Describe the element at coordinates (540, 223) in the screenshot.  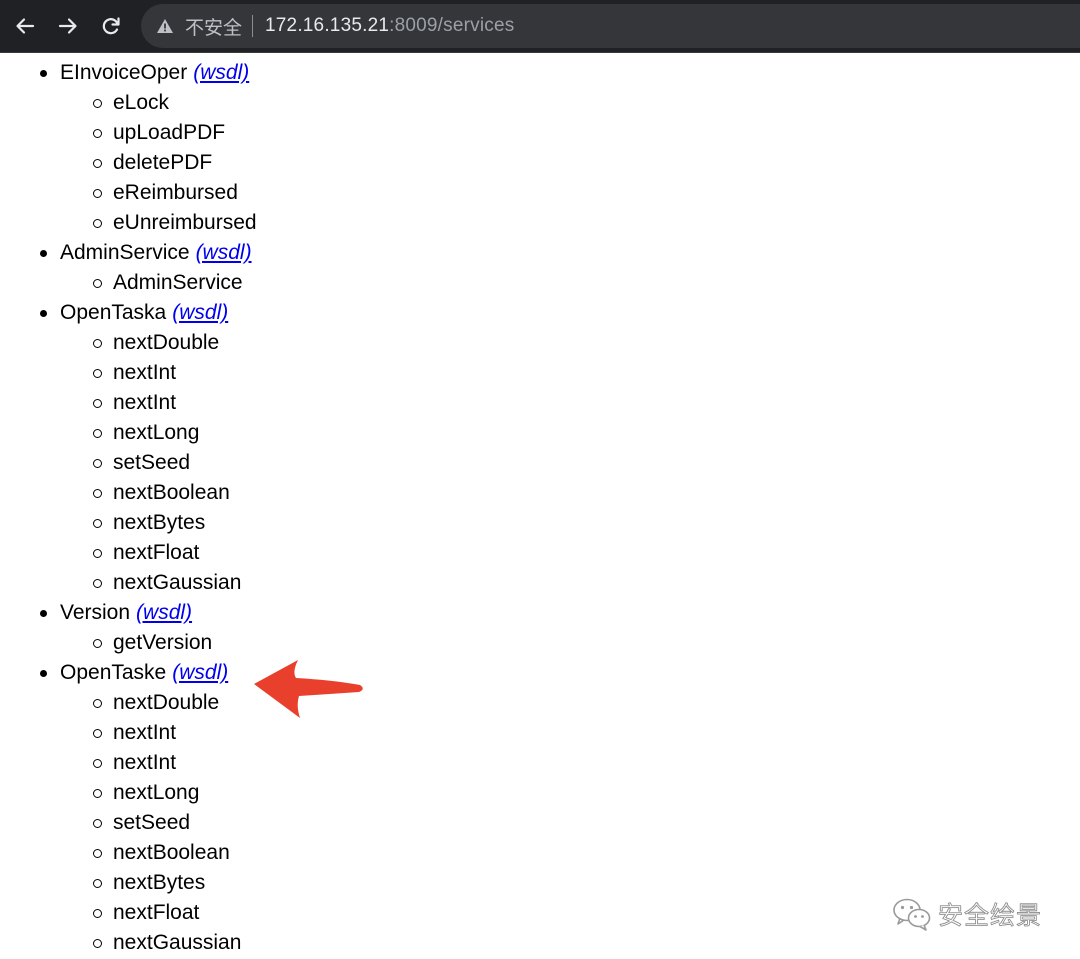
I see `operation-item: eUnreimbursed` at that location.